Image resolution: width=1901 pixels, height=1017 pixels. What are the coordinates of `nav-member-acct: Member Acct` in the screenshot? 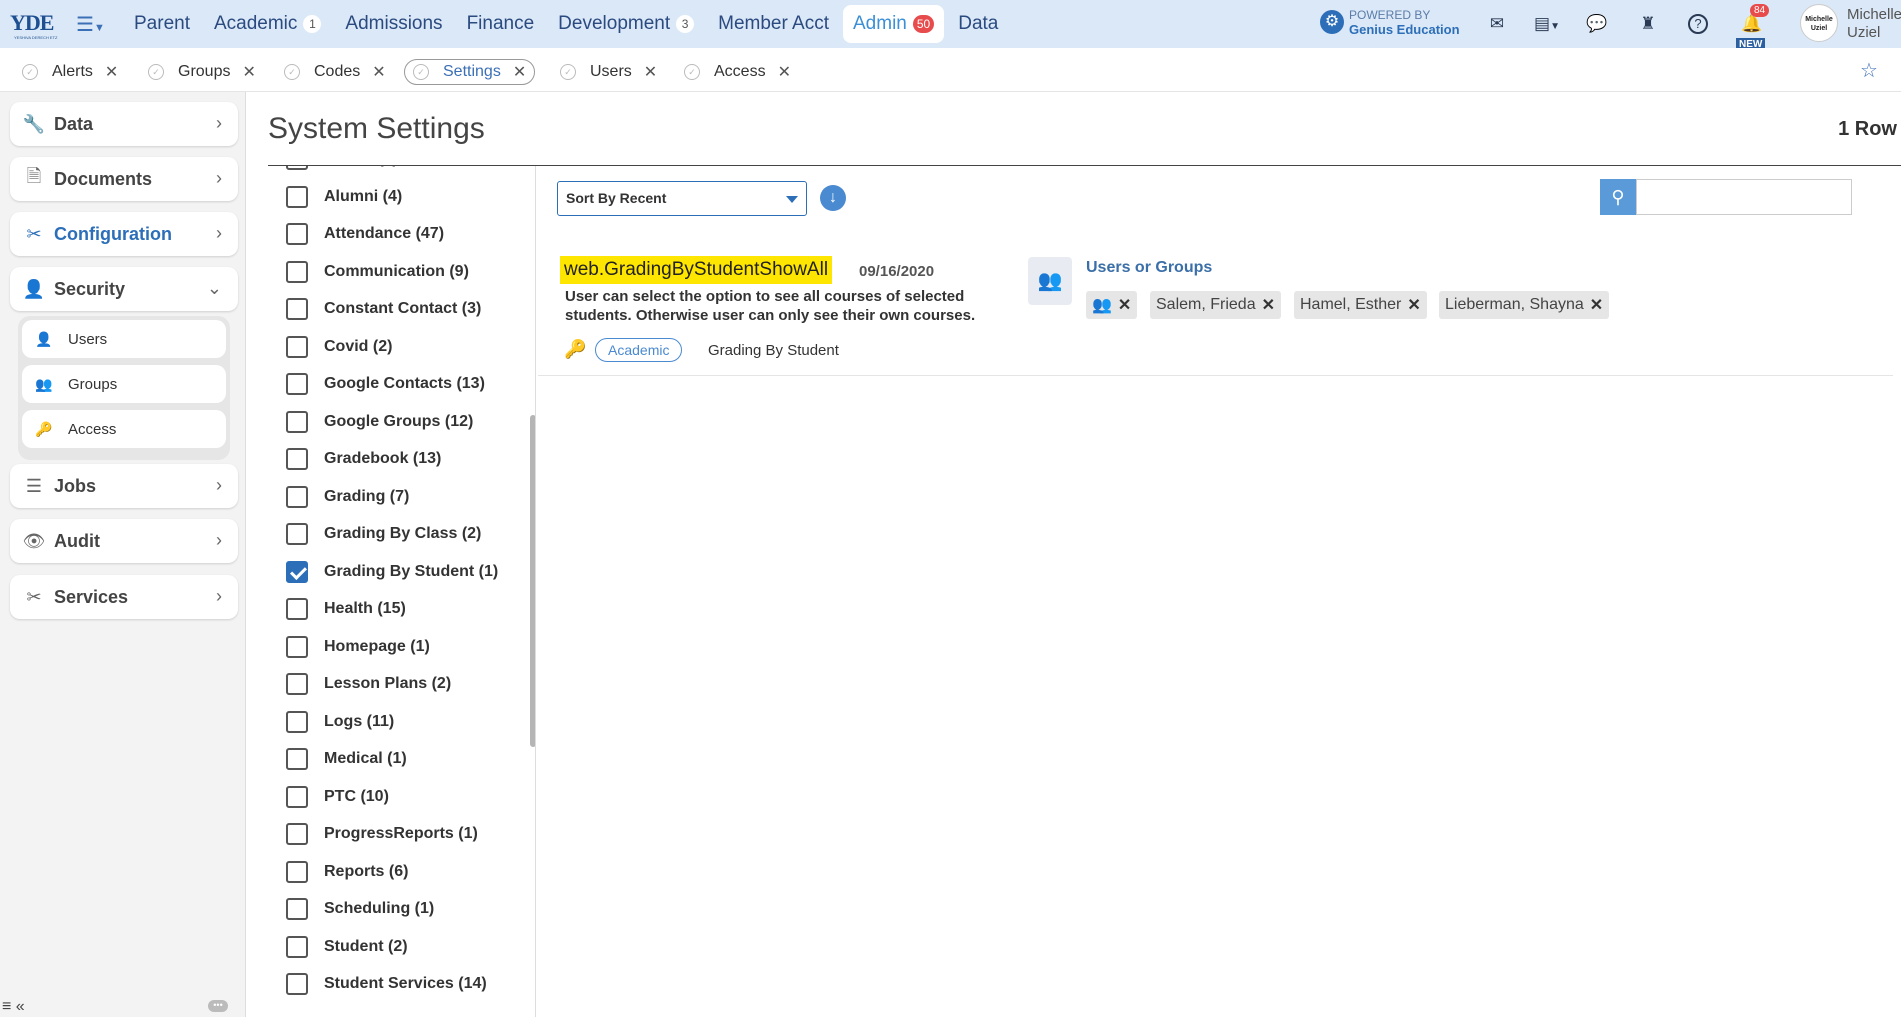 It's located at (773, 24).